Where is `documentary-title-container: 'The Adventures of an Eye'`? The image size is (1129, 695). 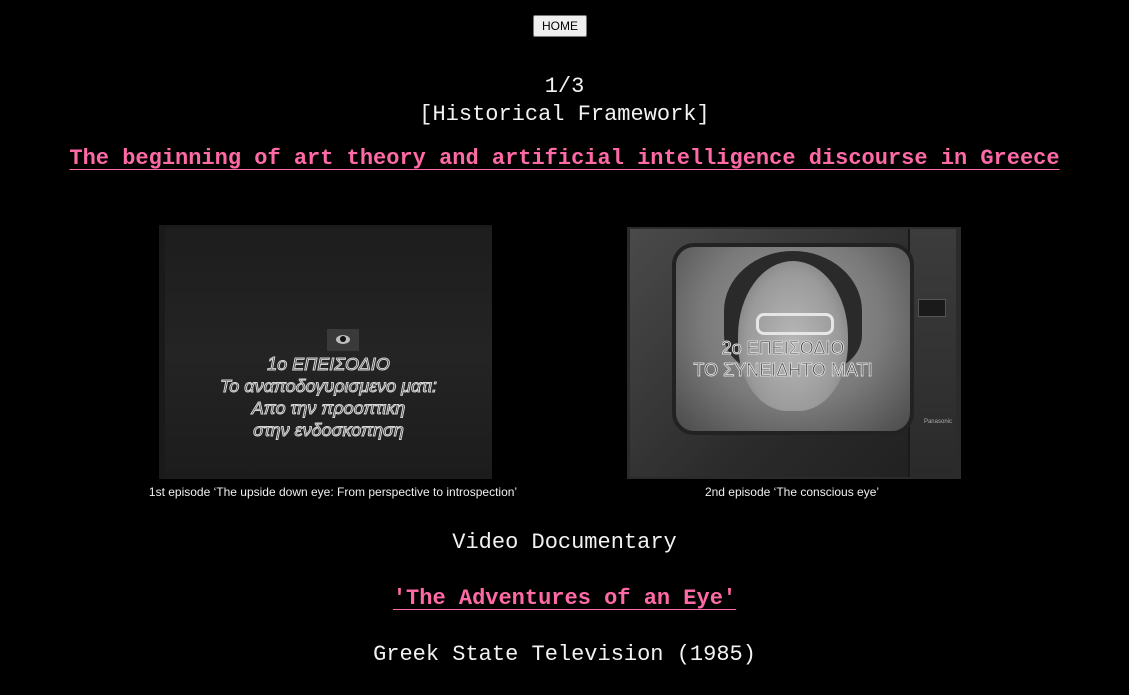 documentary-title-container: 'The Adventures of an Eye' is located at coordinates (564, 599).